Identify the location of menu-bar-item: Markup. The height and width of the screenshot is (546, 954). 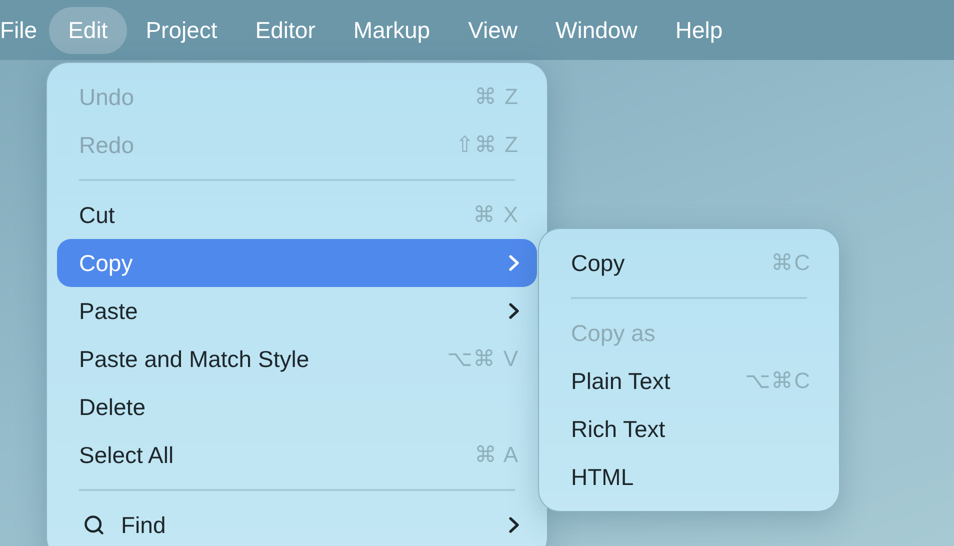
(392, 30).